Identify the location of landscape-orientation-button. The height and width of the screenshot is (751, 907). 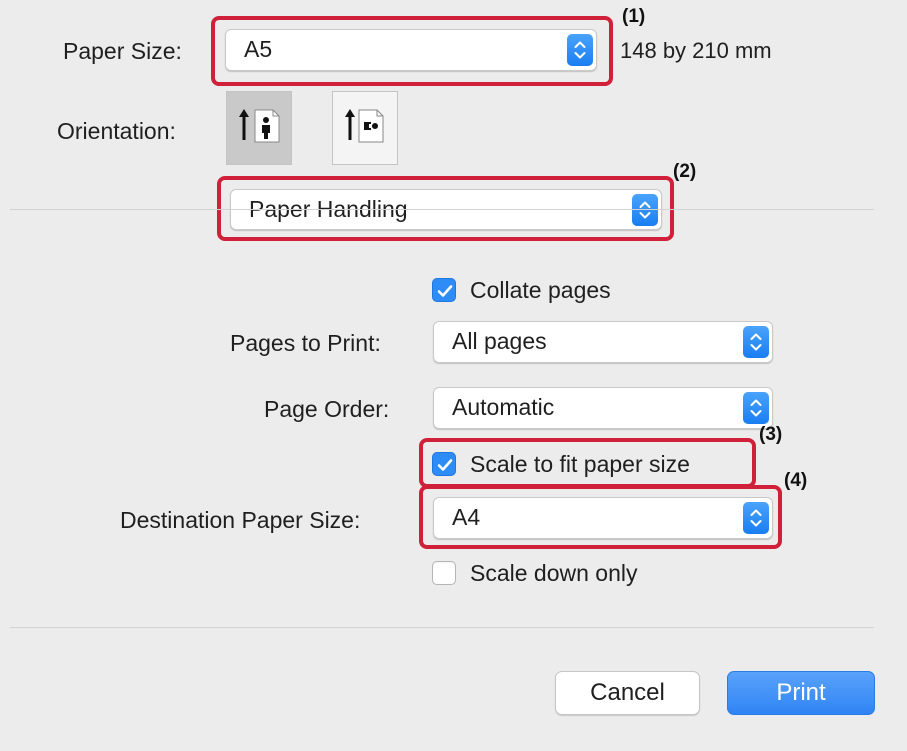
(365, 128).